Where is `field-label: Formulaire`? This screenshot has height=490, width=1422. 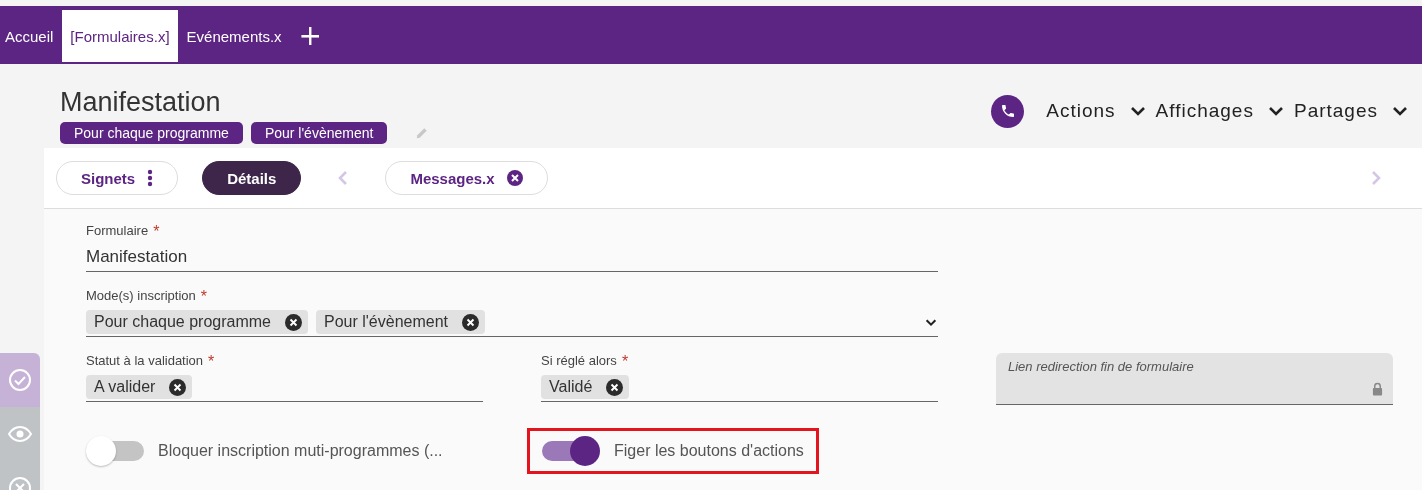 field-label: Formulaire is located at coordinates (117, 230).